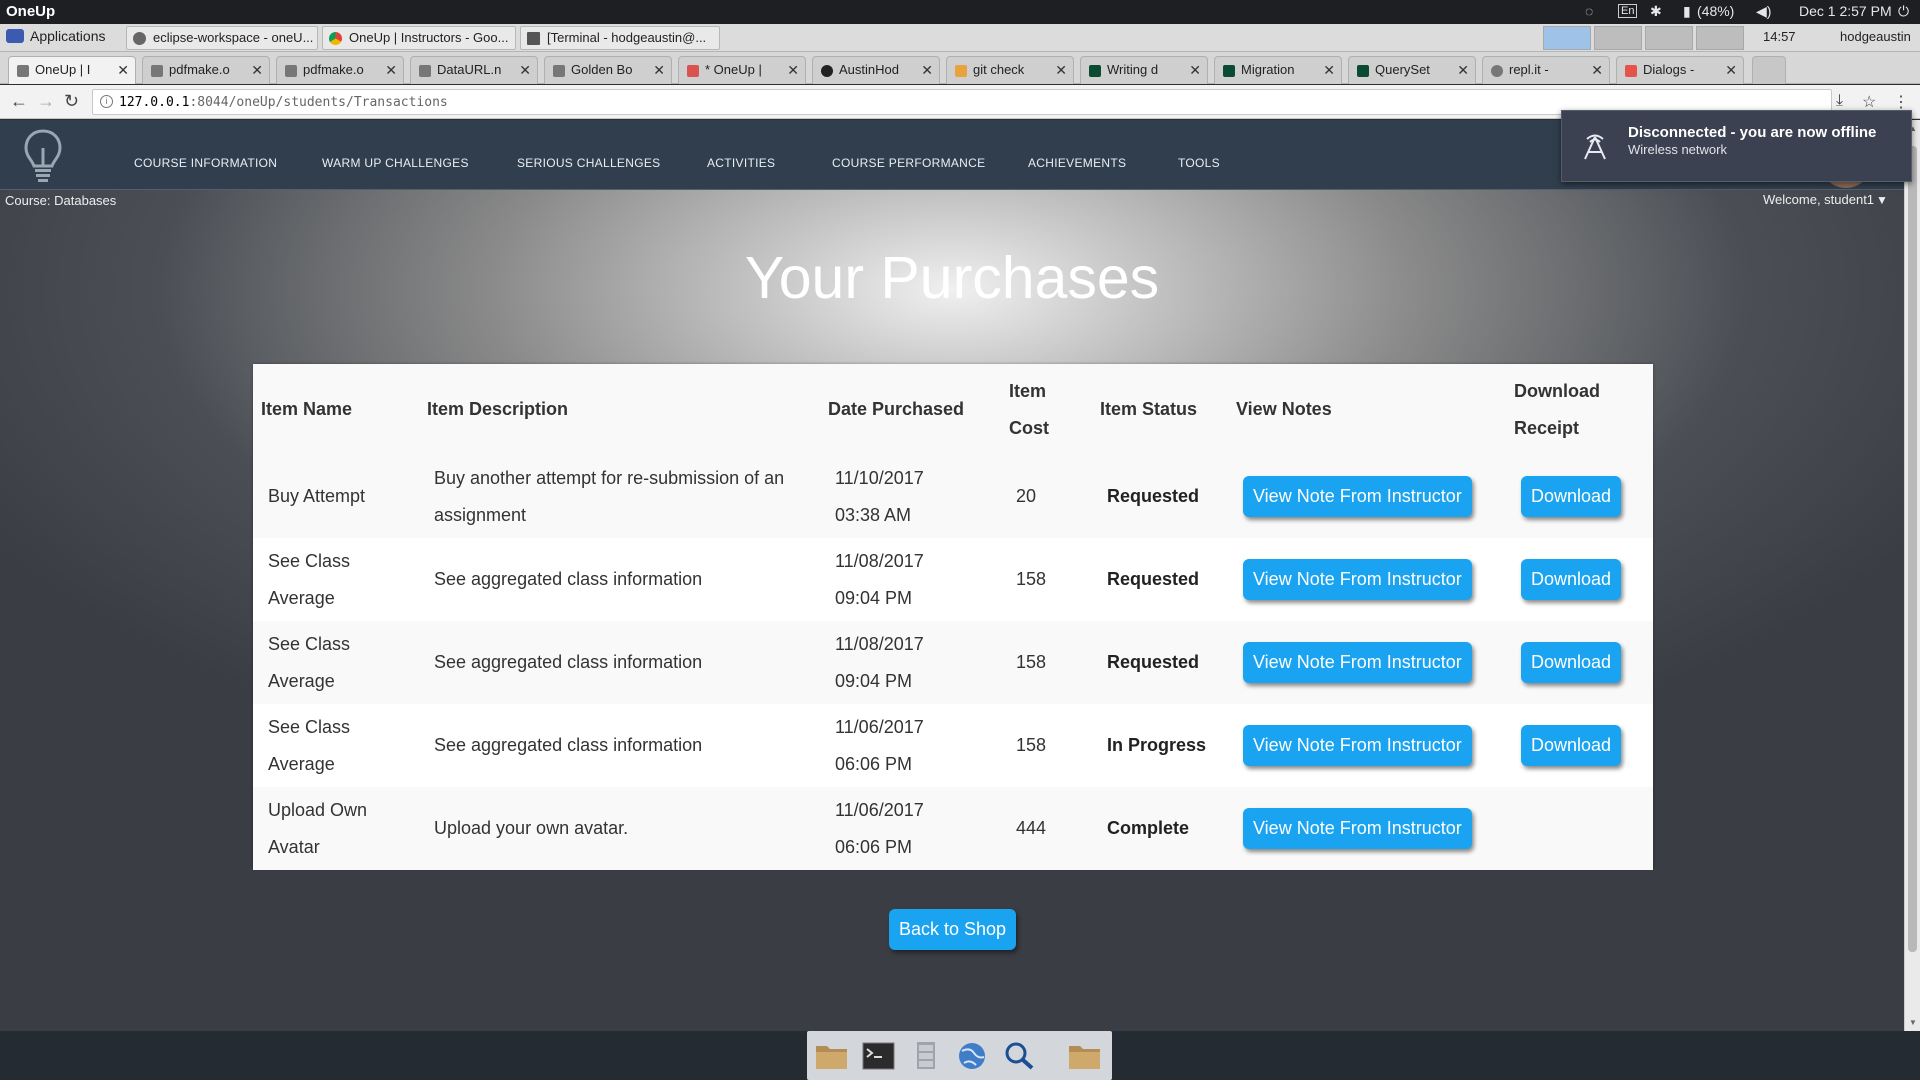 This screenshot has width=1920, height=1080. I want to click on tab-writing-django: Writing d ✕, so click(1144, 70).